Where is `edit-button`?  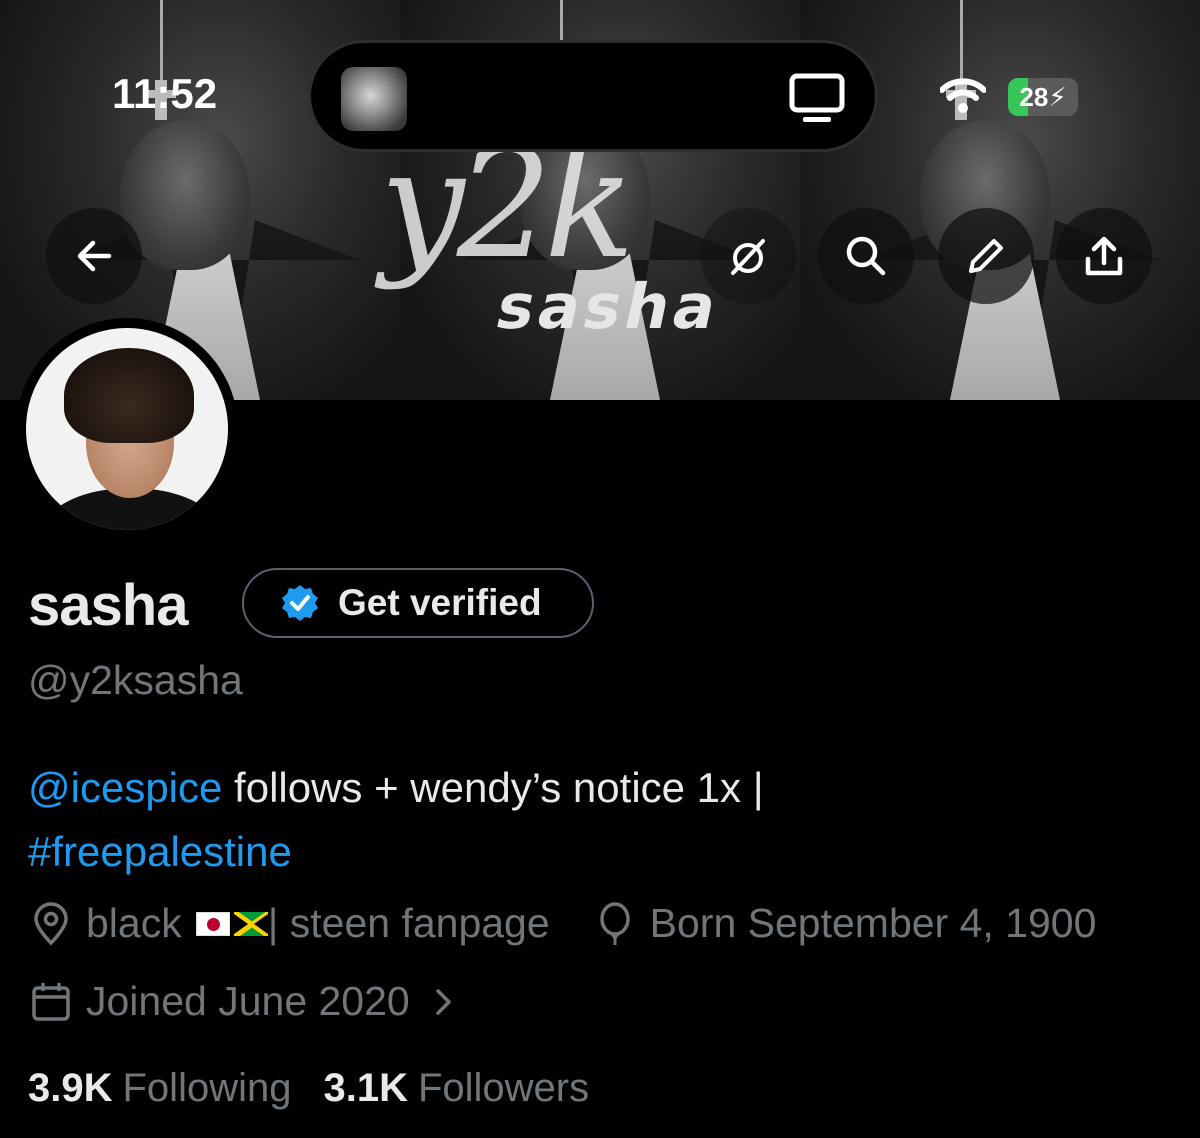
edit-button is located at coordinates (986, 256).